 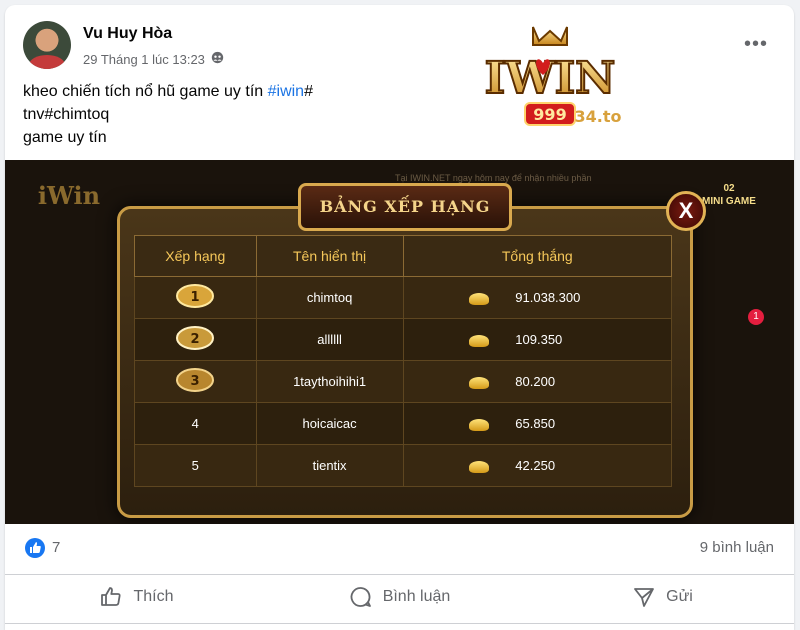 I want to click on friends-globe-icon, so click(x=217, y=59).